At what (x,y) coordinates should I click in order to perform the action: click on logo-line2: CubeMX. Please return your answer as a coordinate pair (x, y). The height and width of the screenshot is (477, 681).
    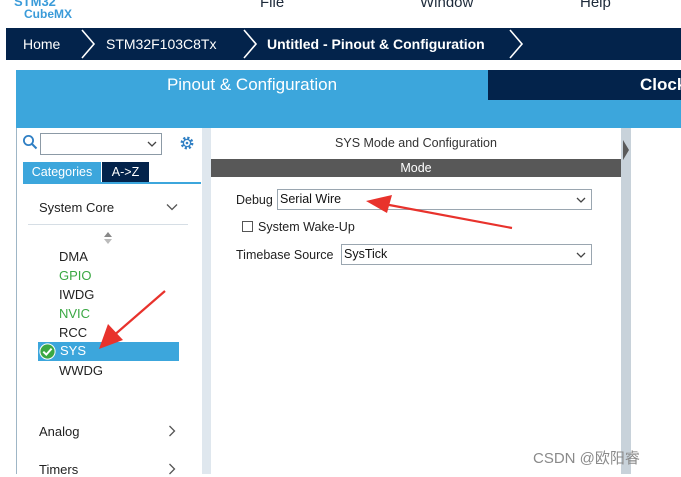
    Looking at the image, I should click on (48, 14).